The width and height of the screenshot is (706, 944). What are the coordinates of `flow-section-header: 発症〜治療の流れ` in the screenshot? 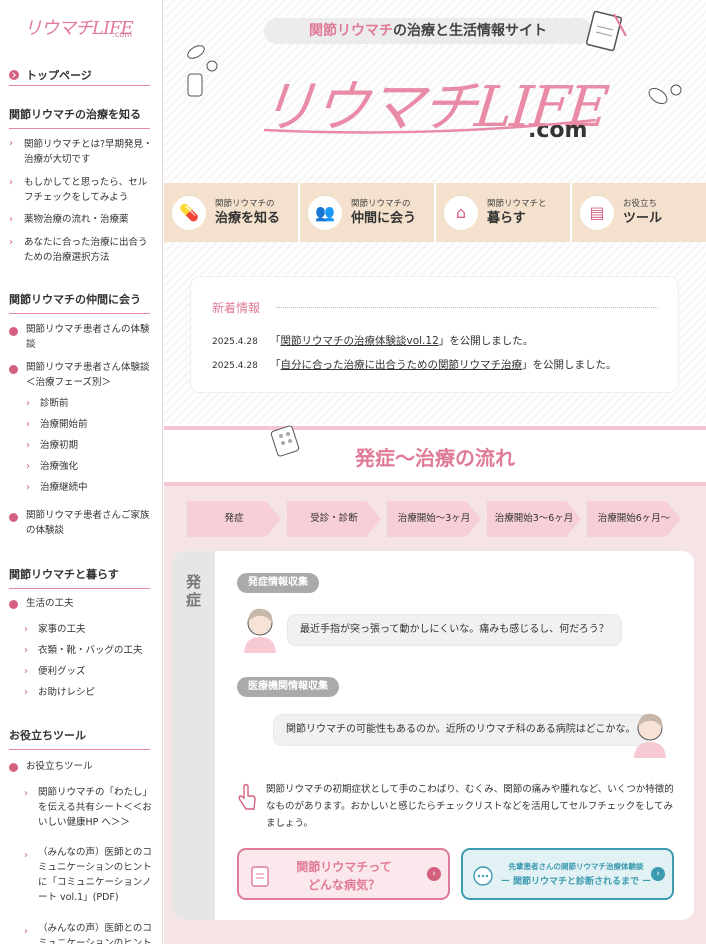 It's located at (435, 455).